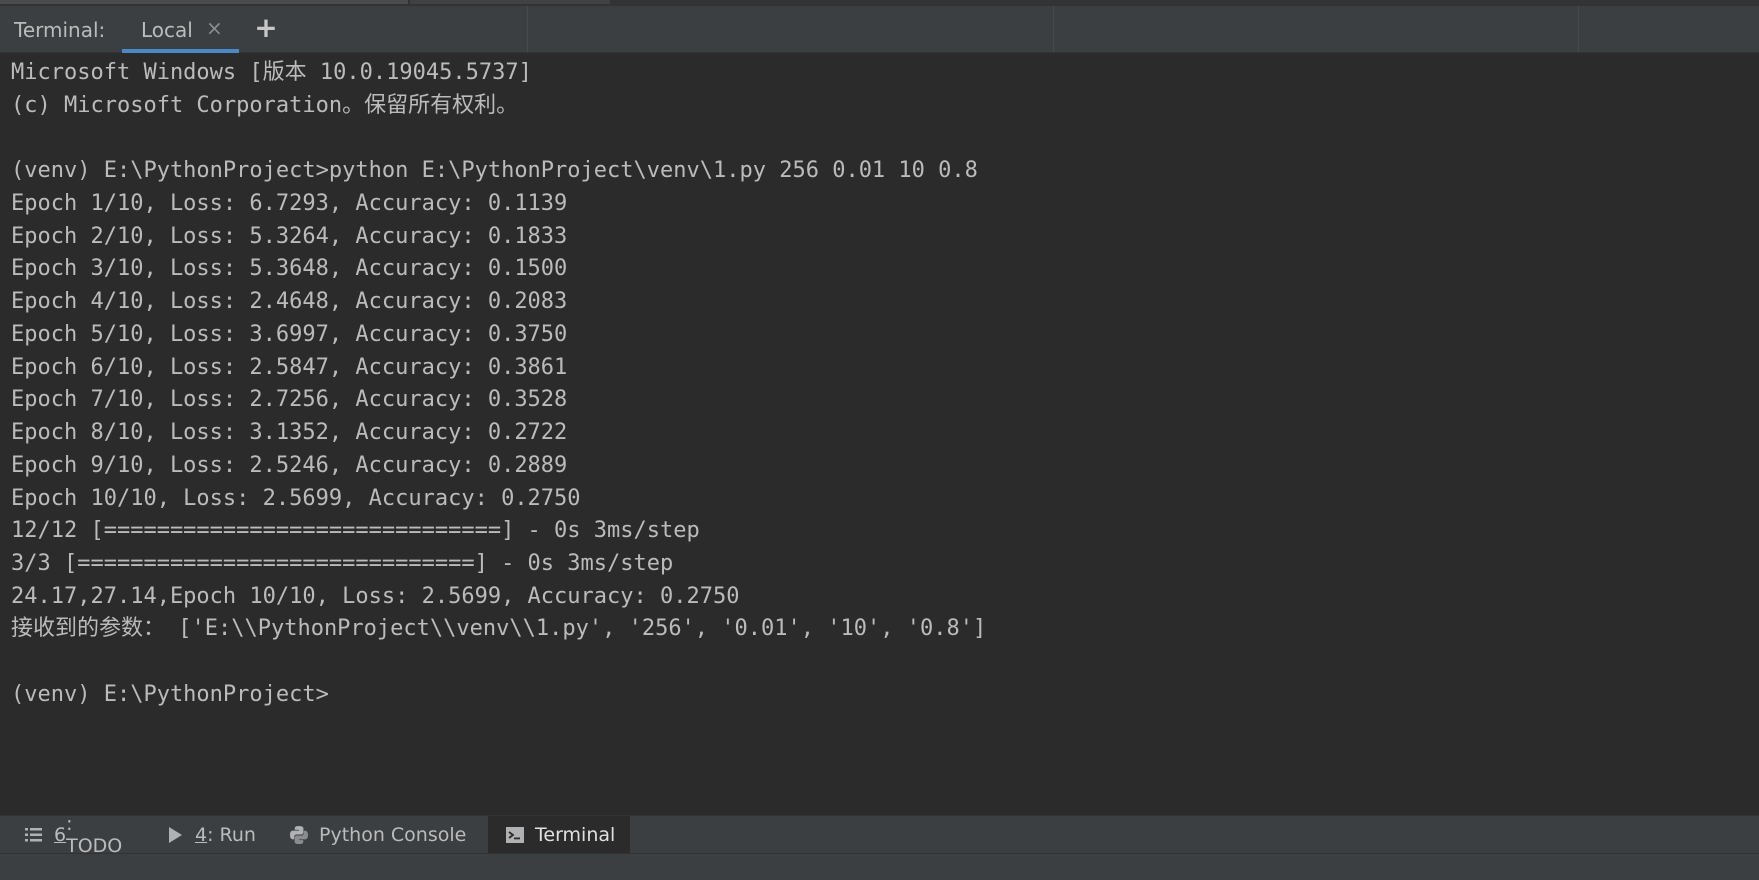 This screenshot has height=880, width=1759. Describe the element at coordinates (231, 835) in the screenshot. I see `run-label: : Run` at that location.